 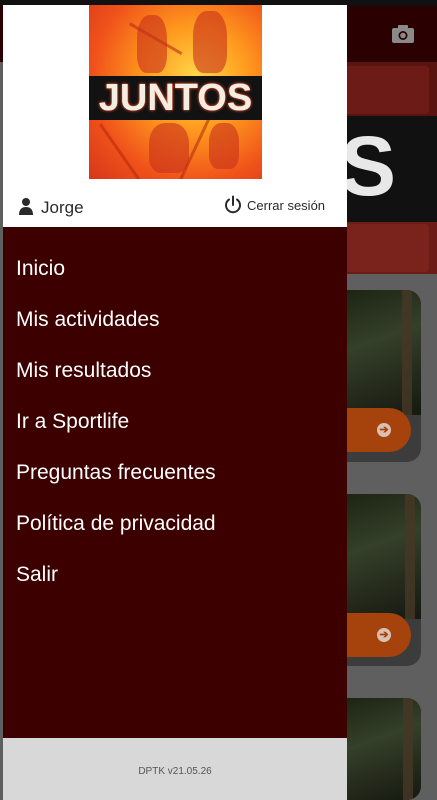 What do you see at coordinates (286, 205) in the screenshot?
I see `logout-button: Cerrar sesión` at bounding box center [286, 205].